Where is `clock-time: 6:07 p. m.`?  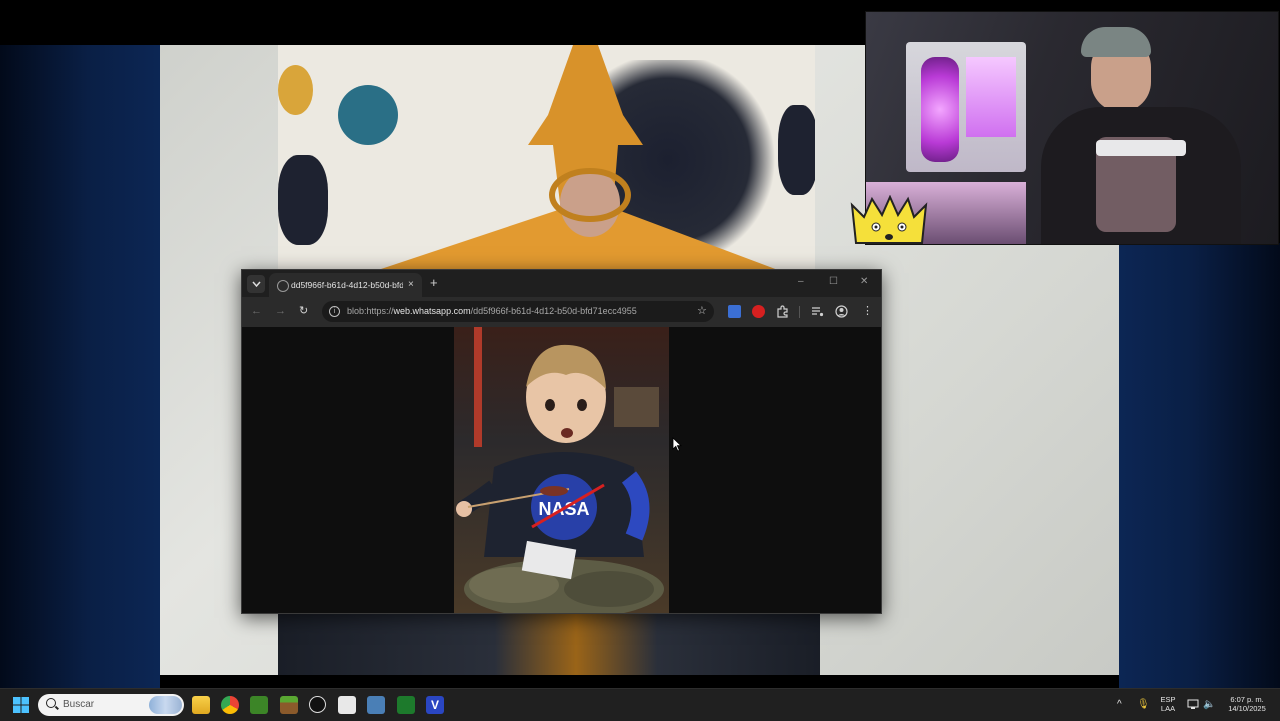
clock-time: 6:07 p. m. is located at coordinates (1247, 699).